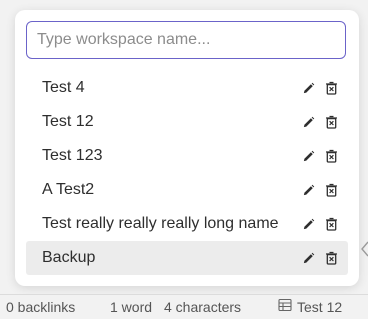  Describe the element at coordinates (364, 249) in the screenshot. I see `chevron-left-icon` at that location.